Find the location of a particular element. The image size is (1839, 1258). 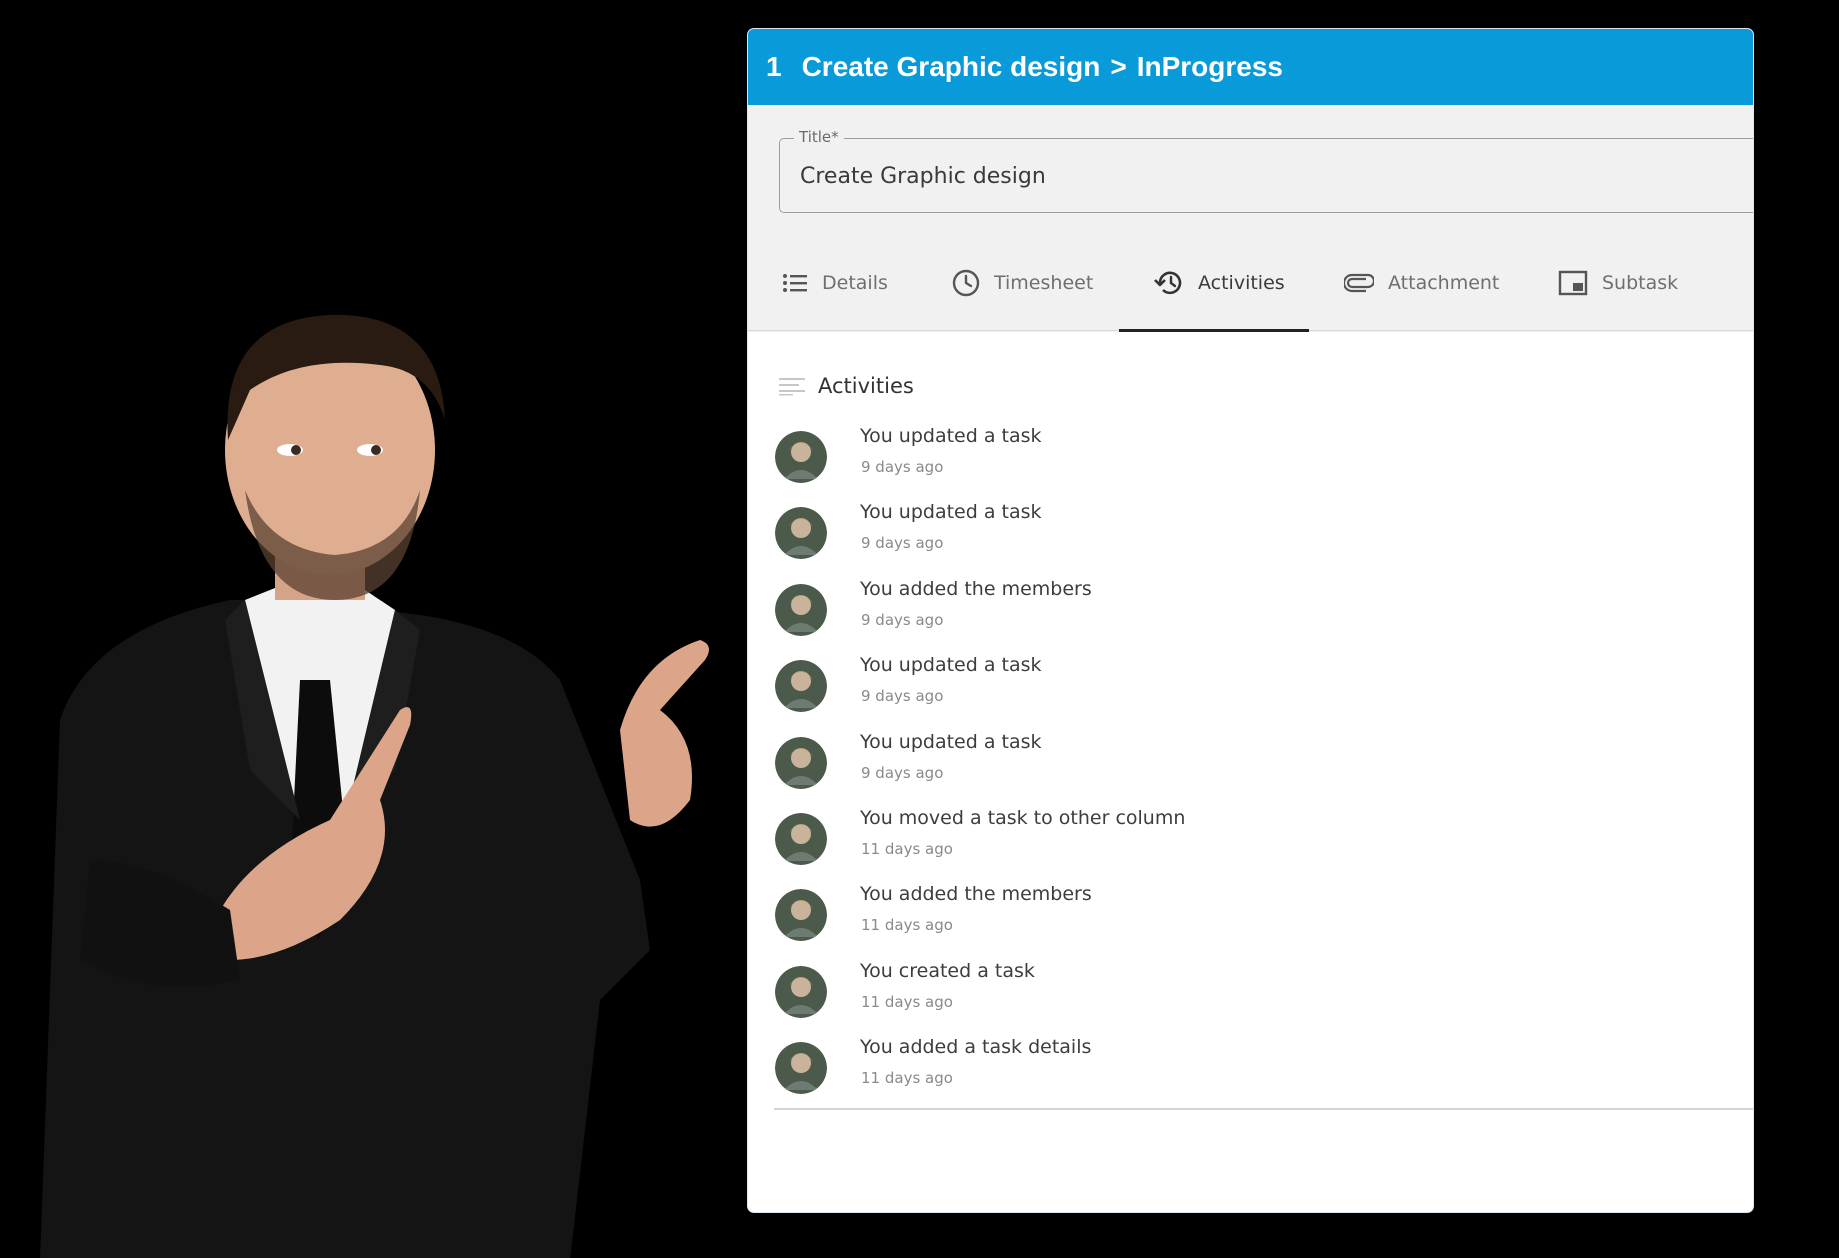

tab-subtask: Subtask is located at coordinates (1618, 283).